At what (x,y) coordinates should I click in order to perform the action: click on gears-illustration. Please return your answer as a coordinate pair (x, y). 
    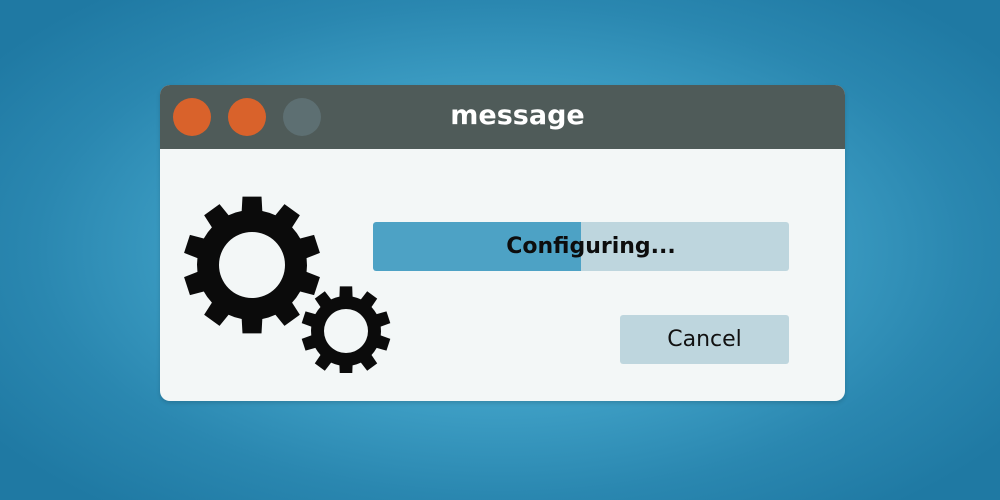
    Looking at the image, I should click on (287, 284).